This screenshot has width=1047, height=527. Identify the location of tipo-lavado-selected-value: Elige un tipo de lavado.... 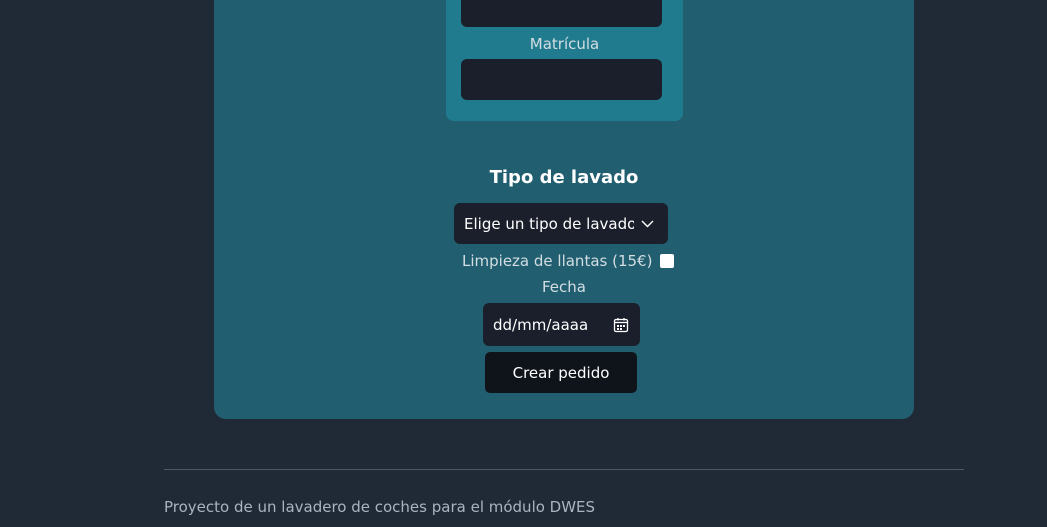
(549, 223).